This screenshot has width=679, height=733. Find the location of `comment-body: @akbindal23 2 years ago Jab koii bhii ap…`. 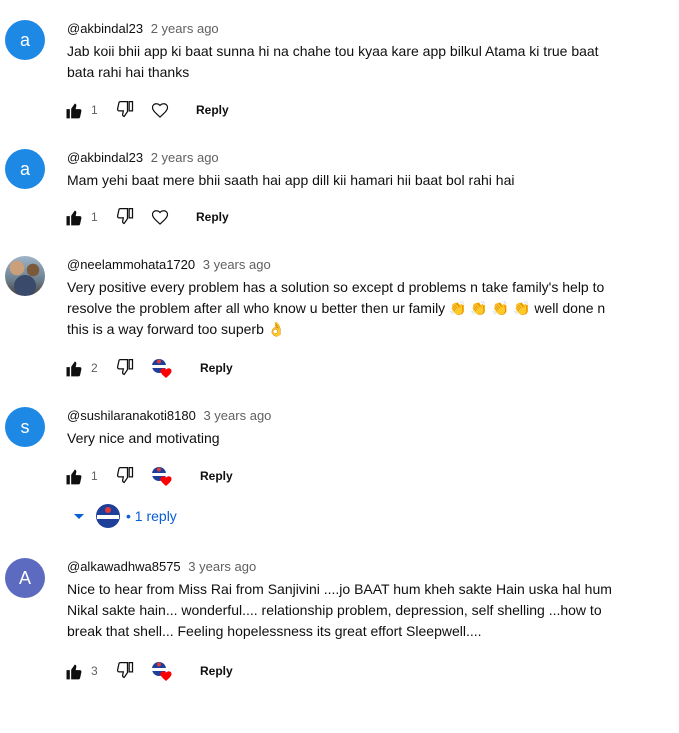

comment-body: @akbindal23 2 years ago Jab koii bhii ap… is located at coordinates (365, 51).